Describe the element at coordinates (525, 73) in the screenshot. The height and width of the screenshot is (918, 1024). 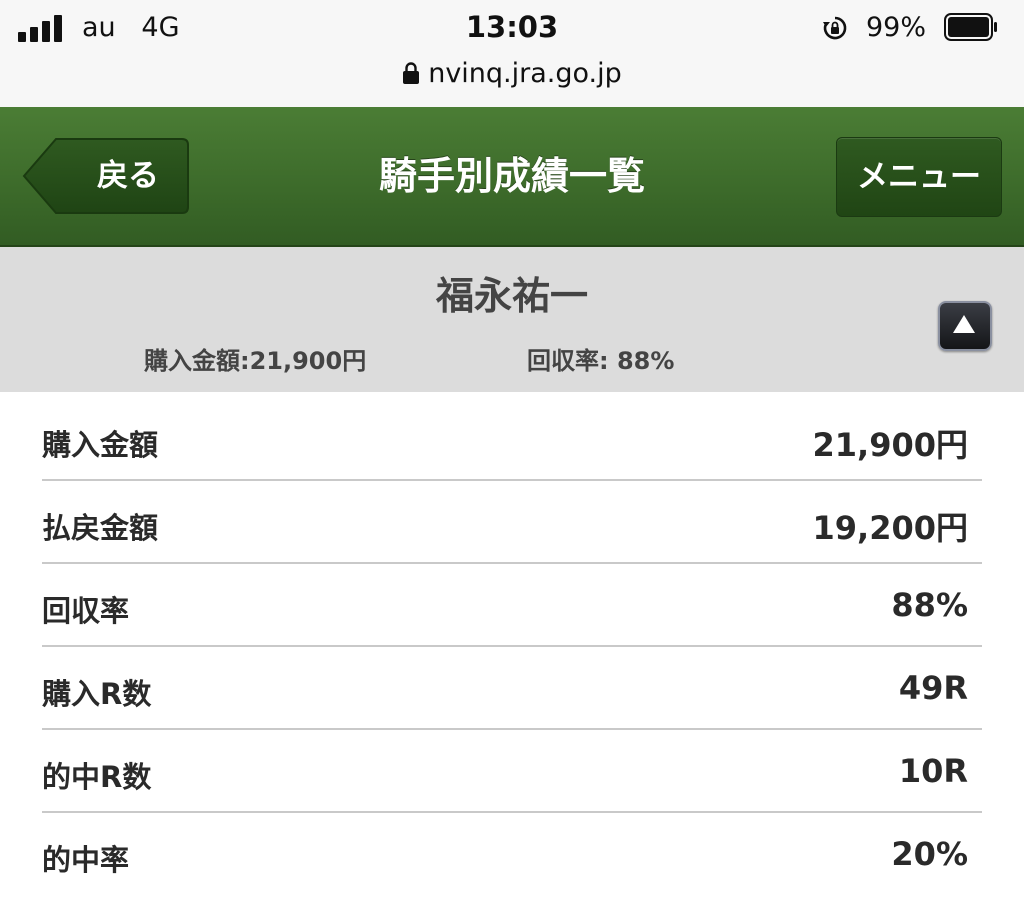
I see `url-text: nvinq.jra.go.jp` at that location.